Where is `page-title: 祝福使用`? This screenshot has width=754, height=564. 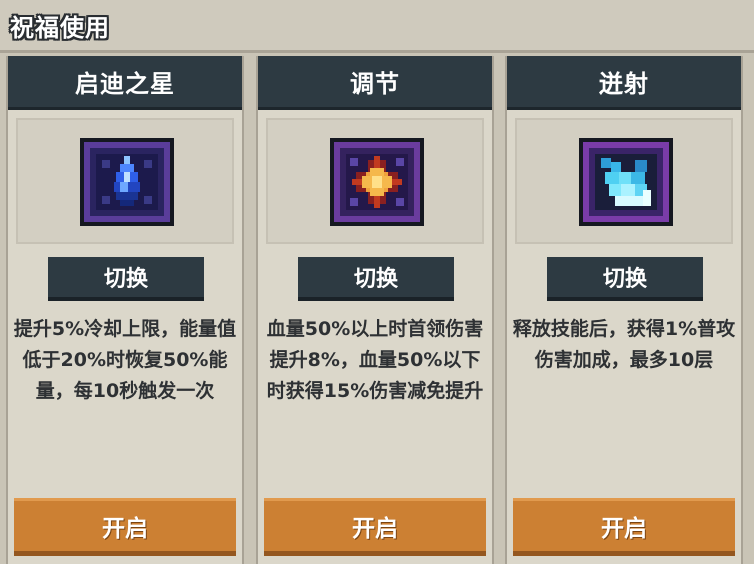
page-title: 祝福使用 is located at coordinates (60, 28).